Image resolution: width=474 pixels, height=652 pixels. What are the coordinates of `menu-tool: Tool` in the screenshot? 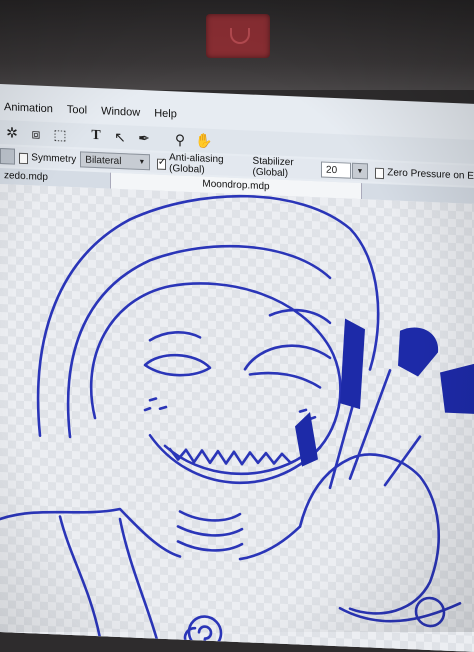 It's located at (77, 110).